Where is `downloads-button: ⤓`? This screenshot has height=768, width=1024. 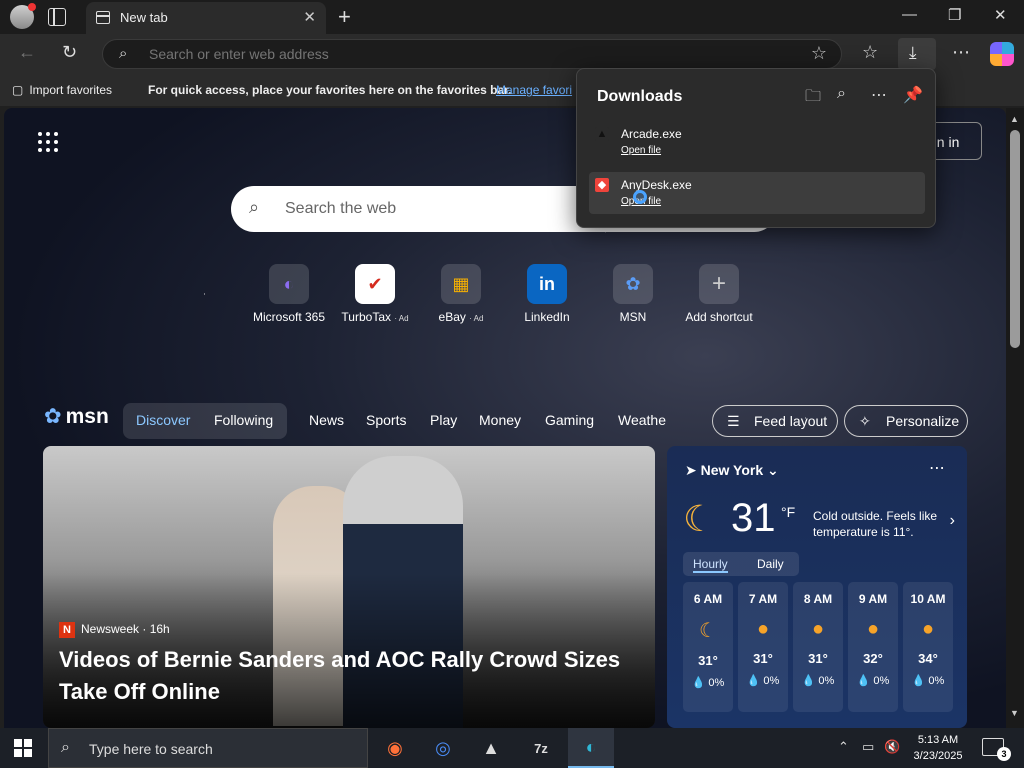 downloads-button: ⤓ is located at coordinates (917, 54).